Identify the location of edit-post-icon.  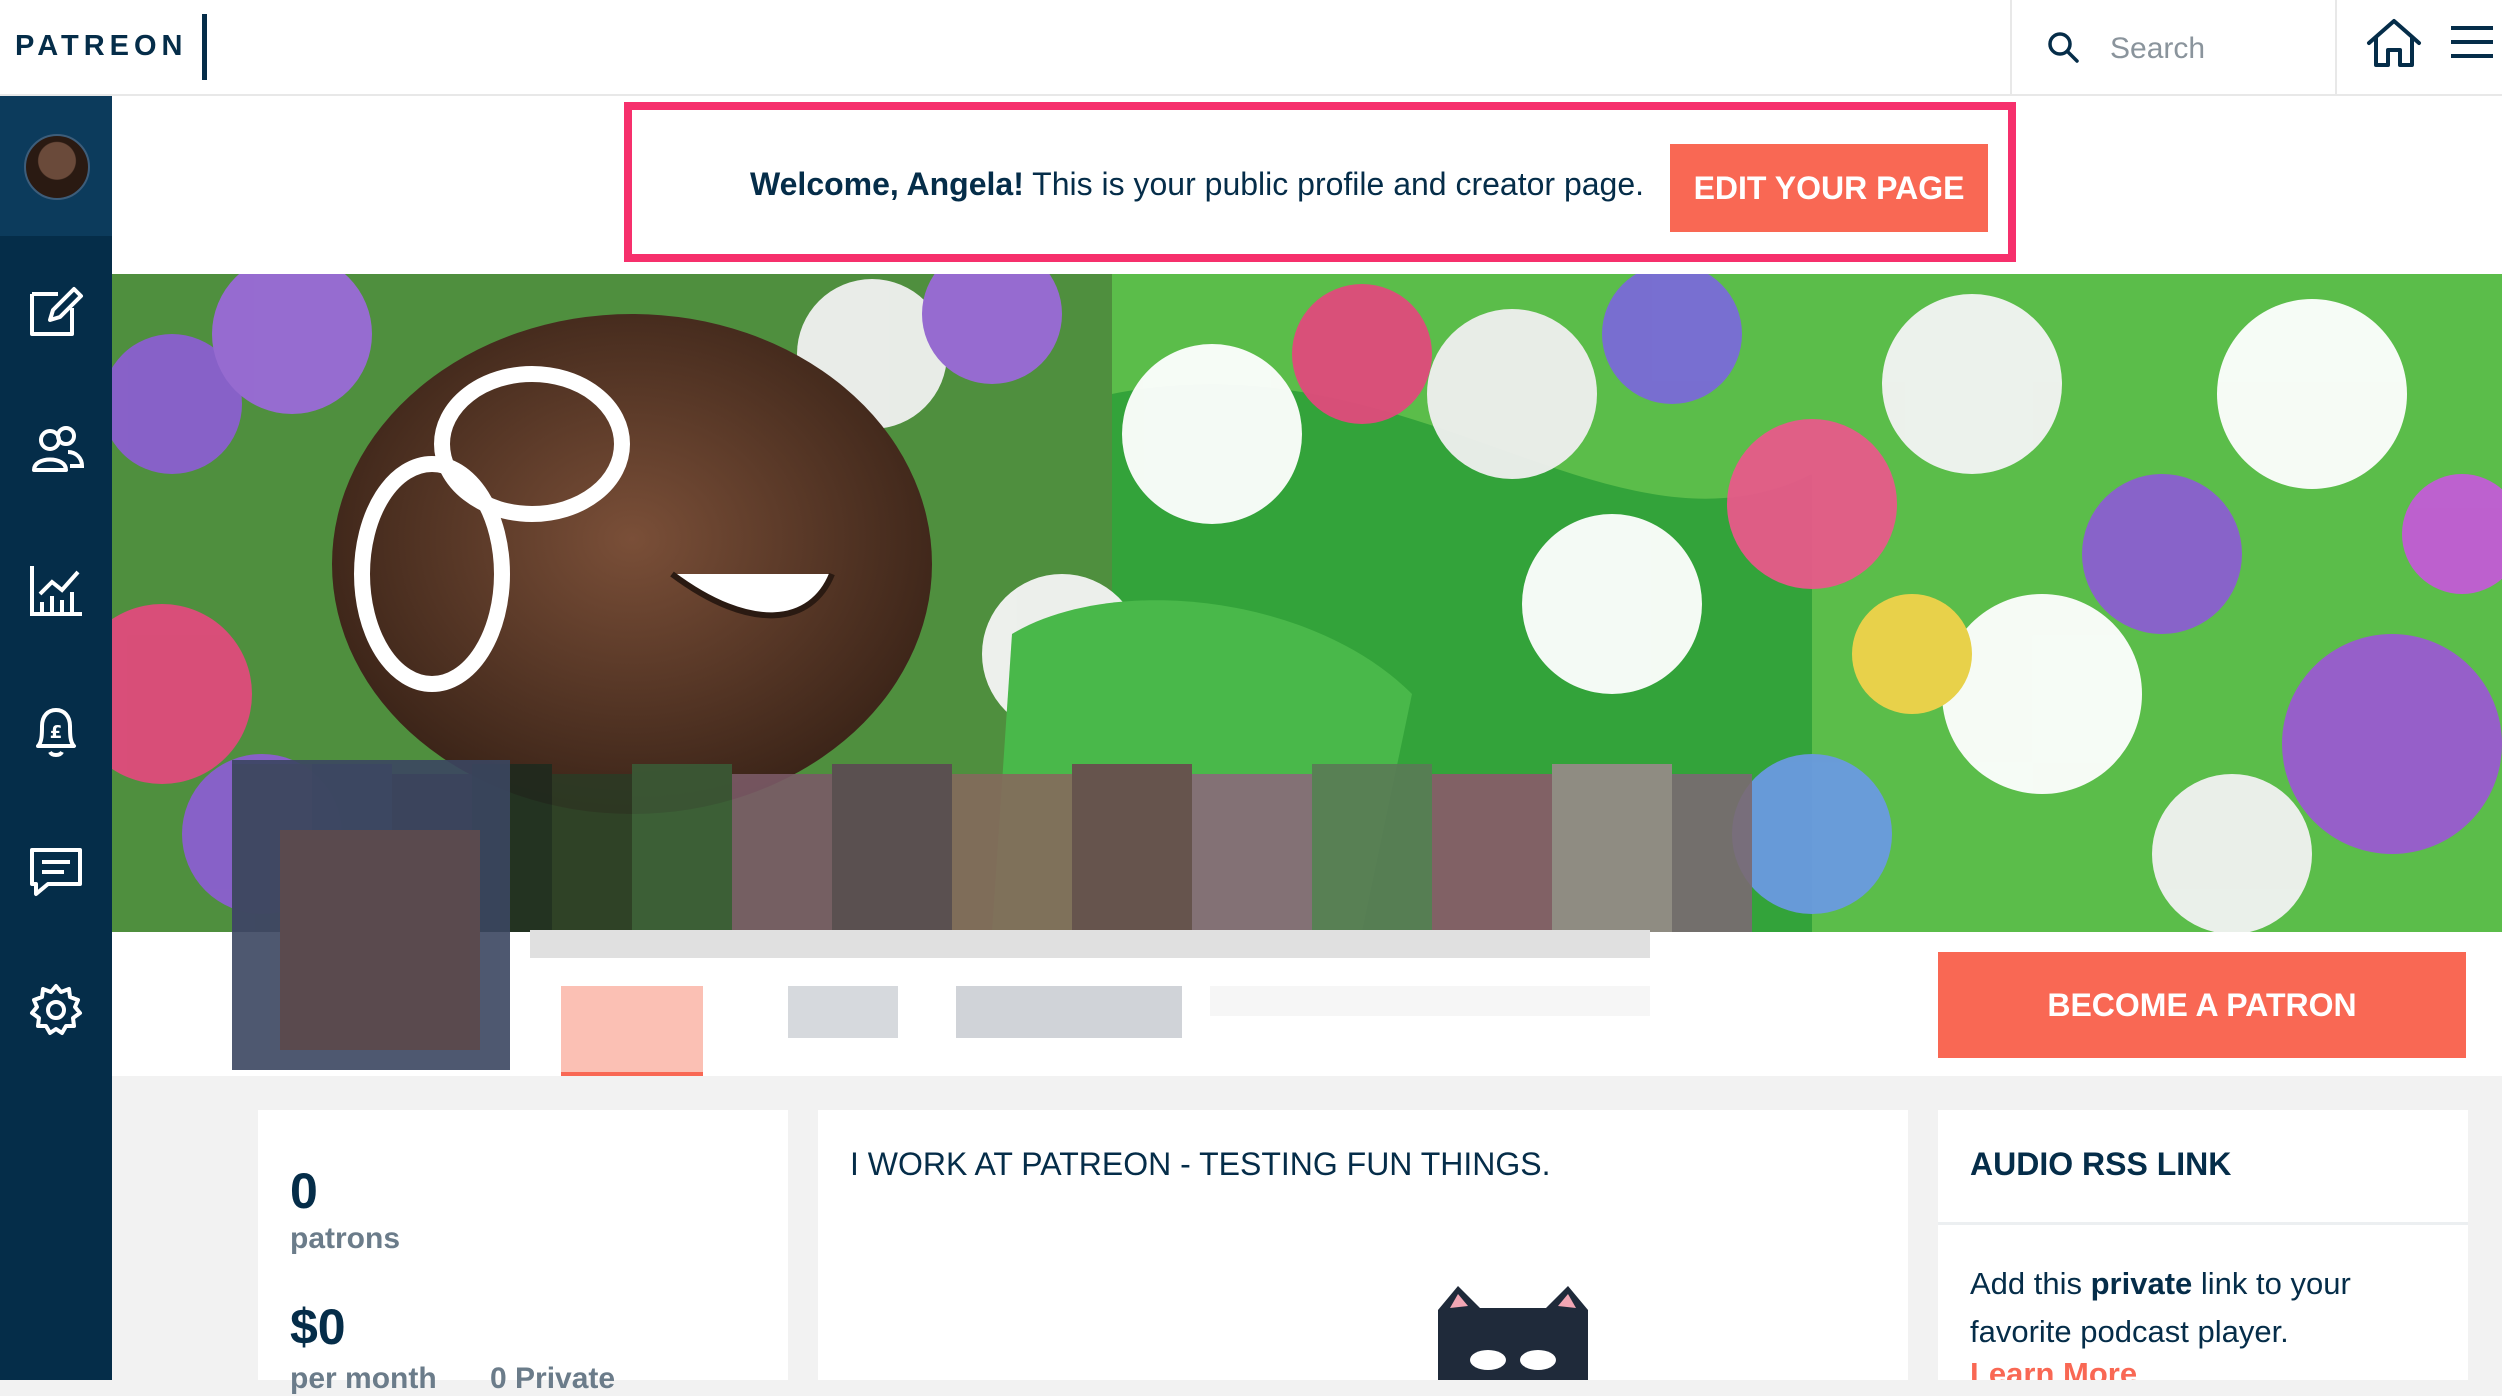
(56, 310).